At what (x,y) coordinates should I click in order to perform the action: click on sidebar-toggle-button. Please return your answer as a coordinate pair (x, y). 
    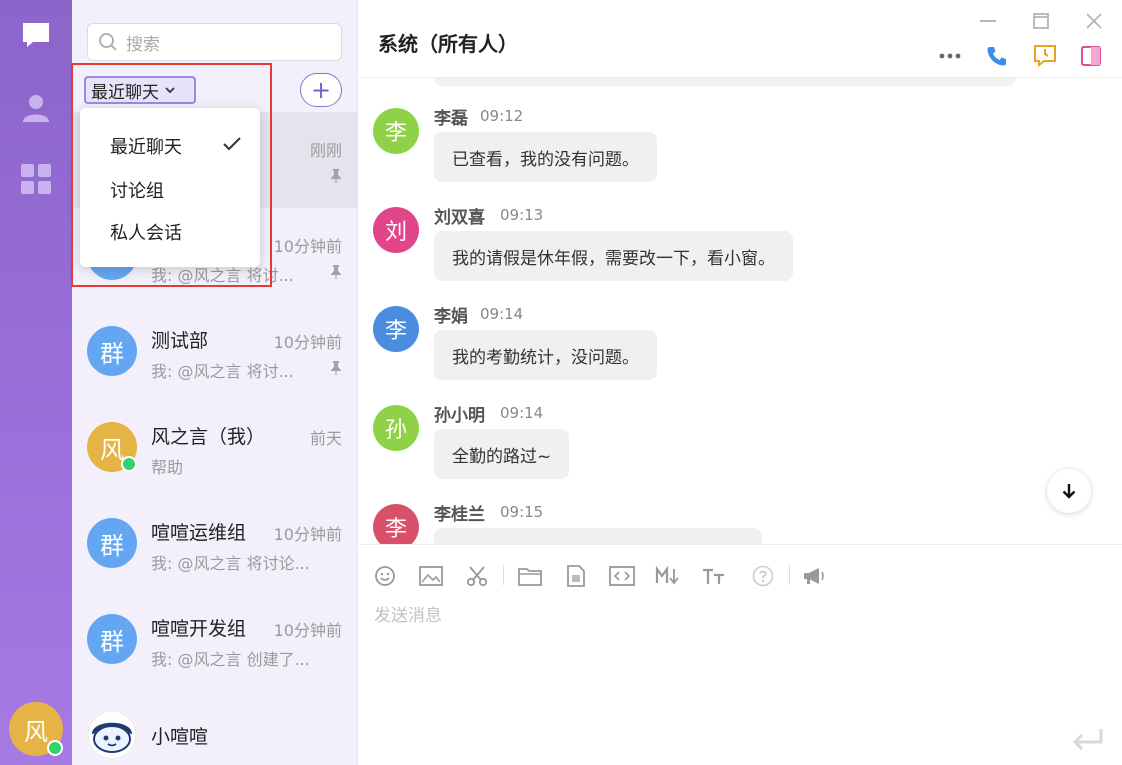
    Looking at the image, I should click on (1091, 56).